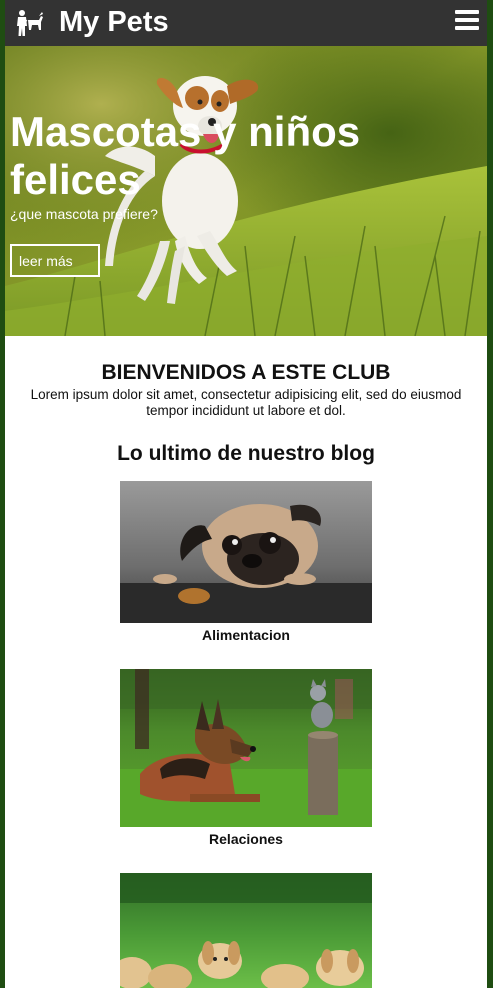  I want to click on navbar: My Pets, so click(246, 23).